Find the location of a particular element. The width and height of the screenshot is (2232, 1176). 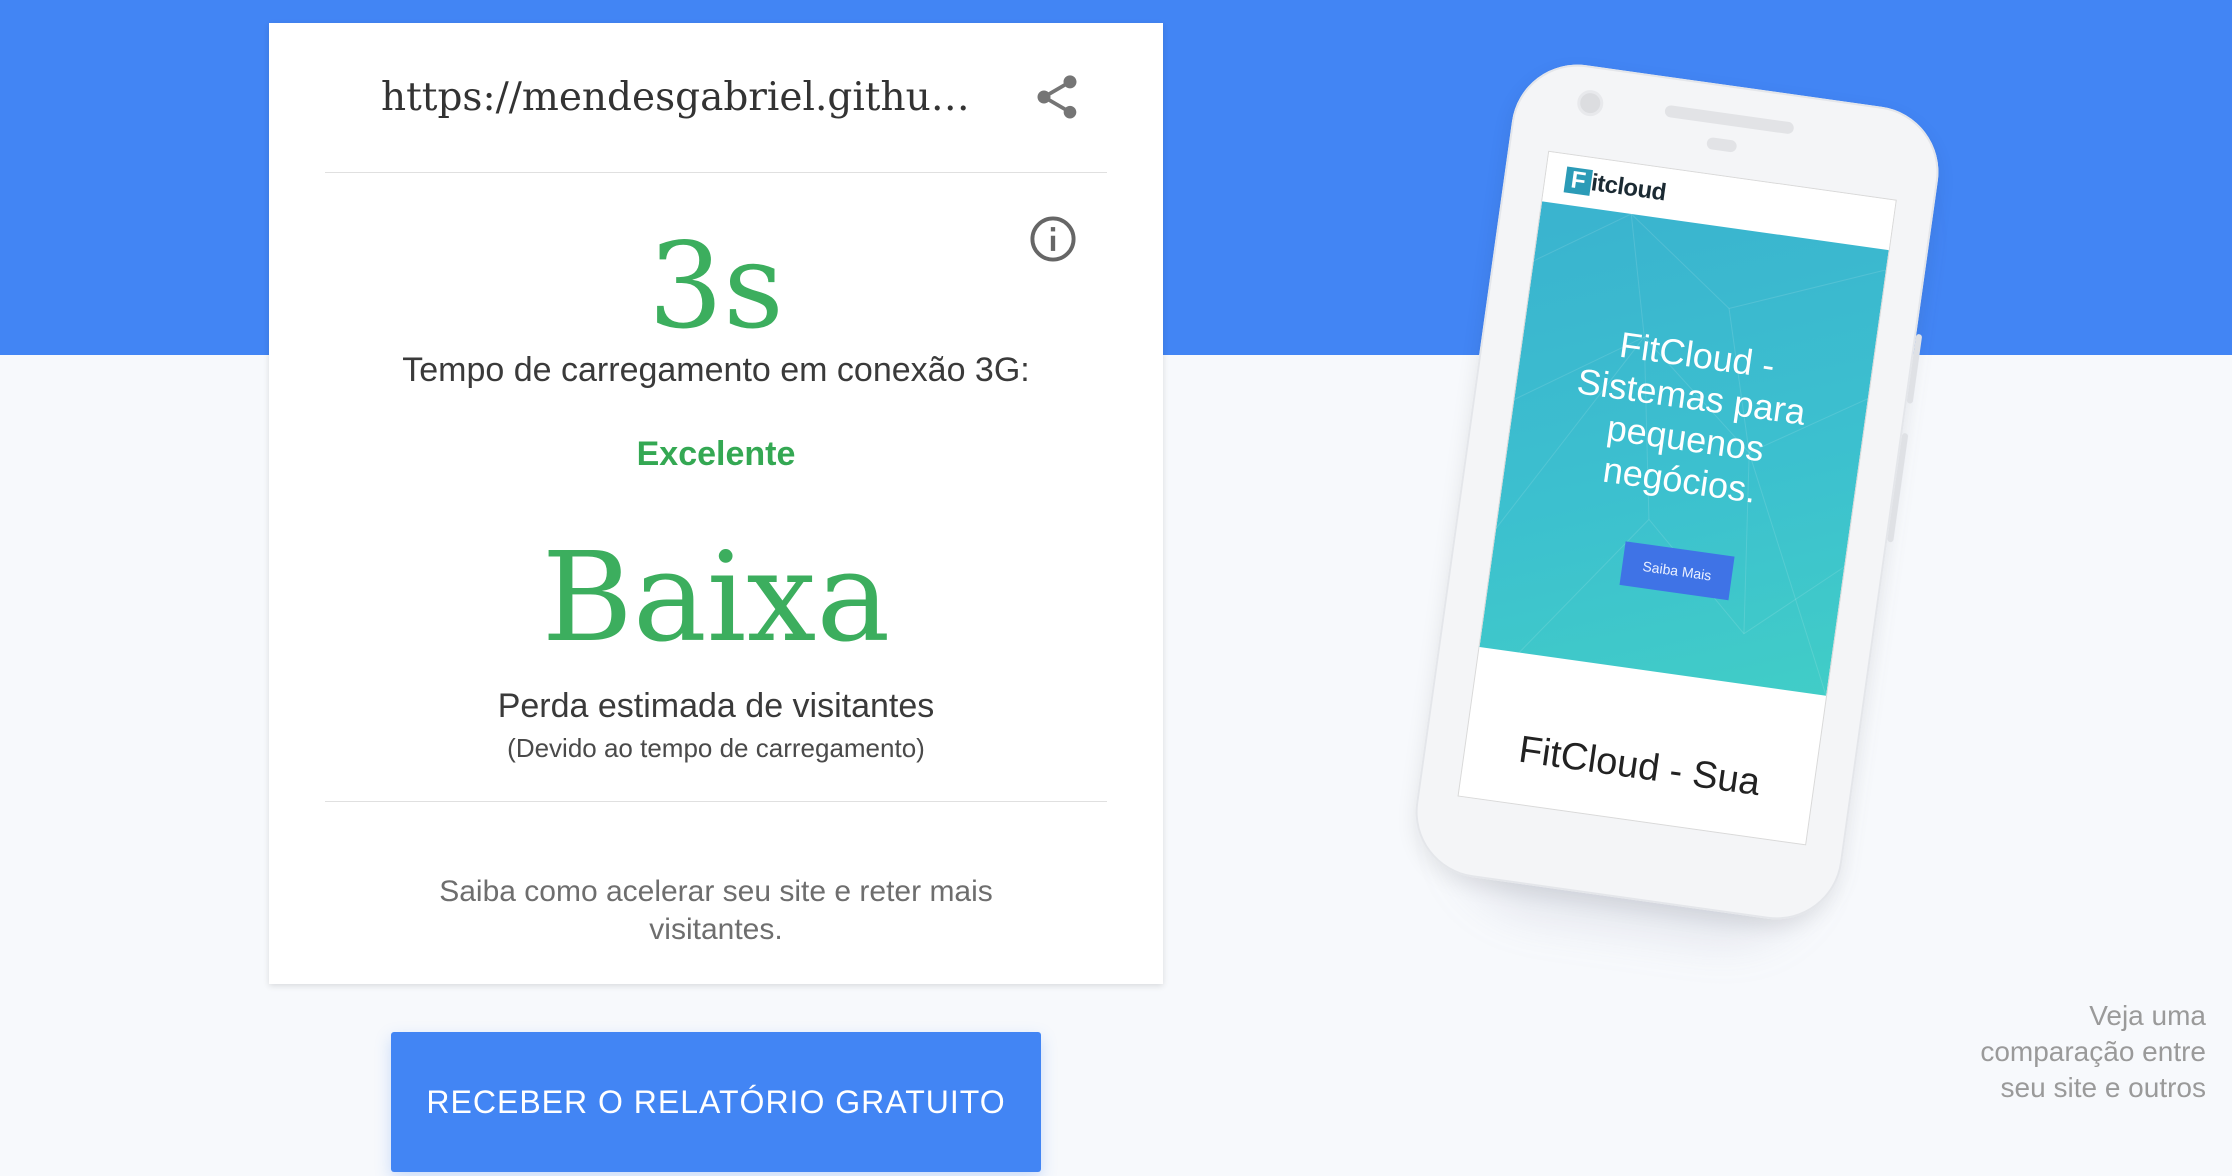

share-icon is located at coordinates (1057, 97).